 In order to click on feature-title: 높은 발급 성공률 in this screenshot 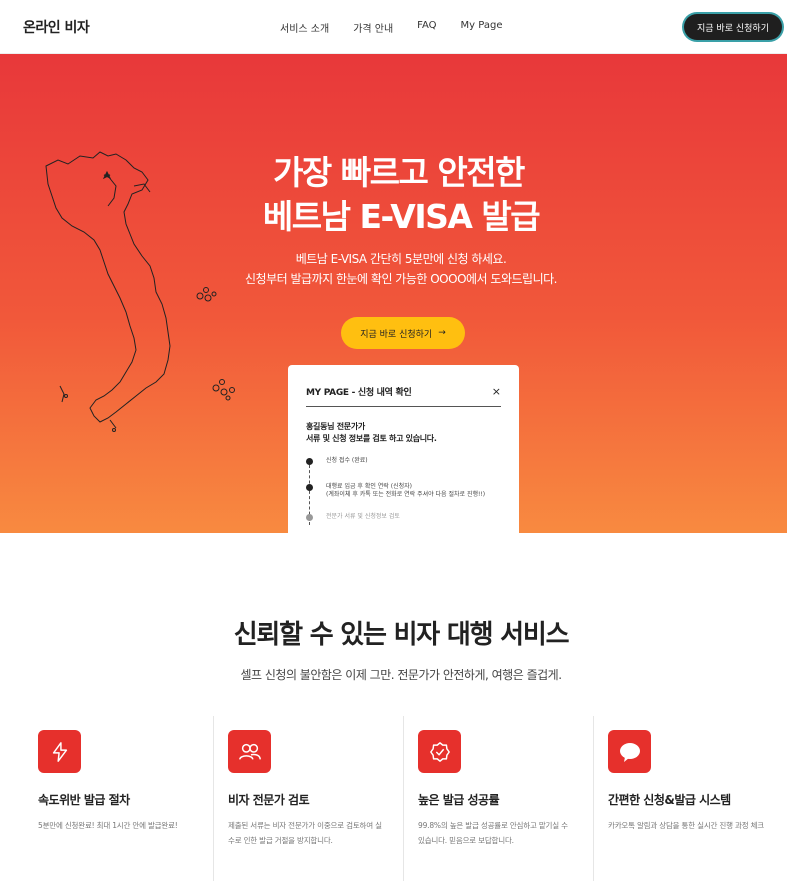, I will do `click(459, 800)`.